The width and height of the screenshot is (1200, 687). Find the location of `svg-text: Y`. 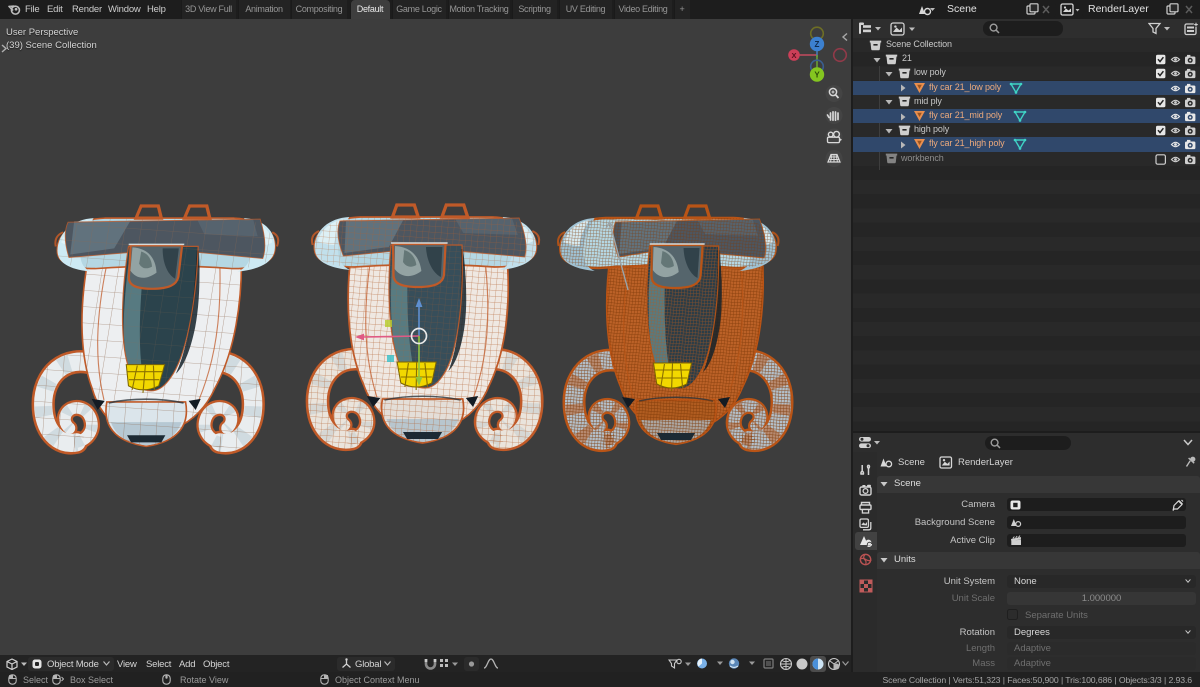

svg-text: Y is located at coordinates (817, 75).